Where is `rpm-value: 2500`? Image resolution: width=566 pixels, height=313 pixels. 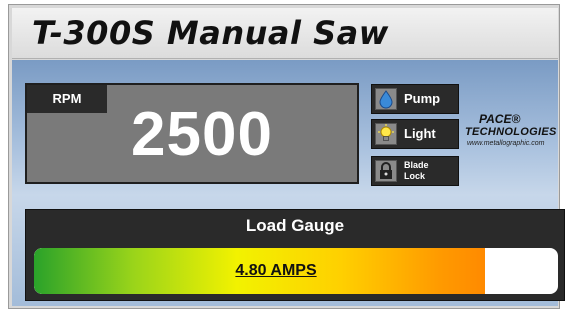 rpm-value: 2500 is located at coordinates (202, 134).